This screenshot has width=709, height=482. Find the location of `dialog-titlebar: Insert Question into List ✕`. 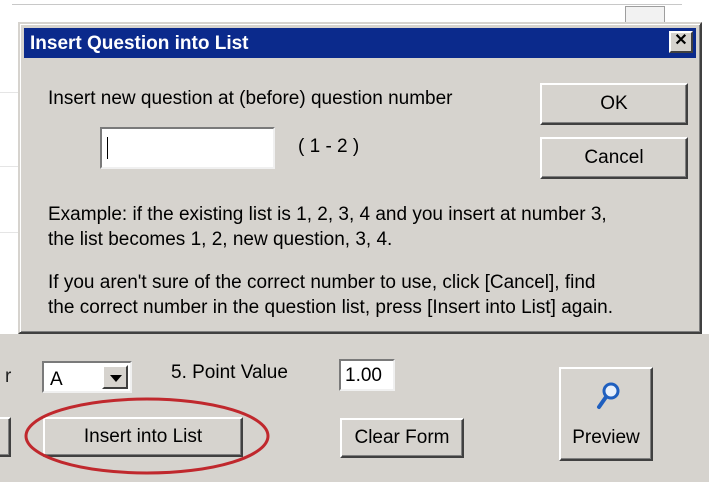

dialog-titlebar: Insert Question into List ✕ is located at coordinates (360, 43).